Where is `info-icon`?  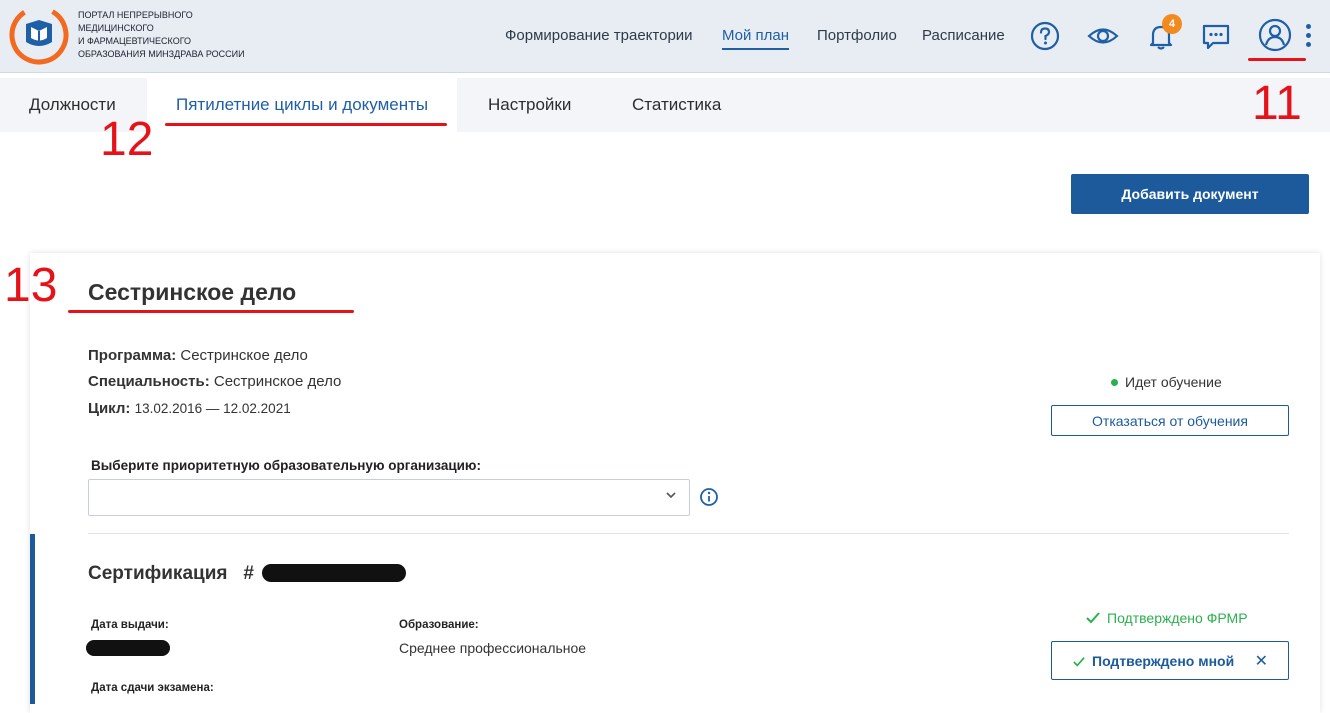 info-icon is located at coordinates (709, 497).